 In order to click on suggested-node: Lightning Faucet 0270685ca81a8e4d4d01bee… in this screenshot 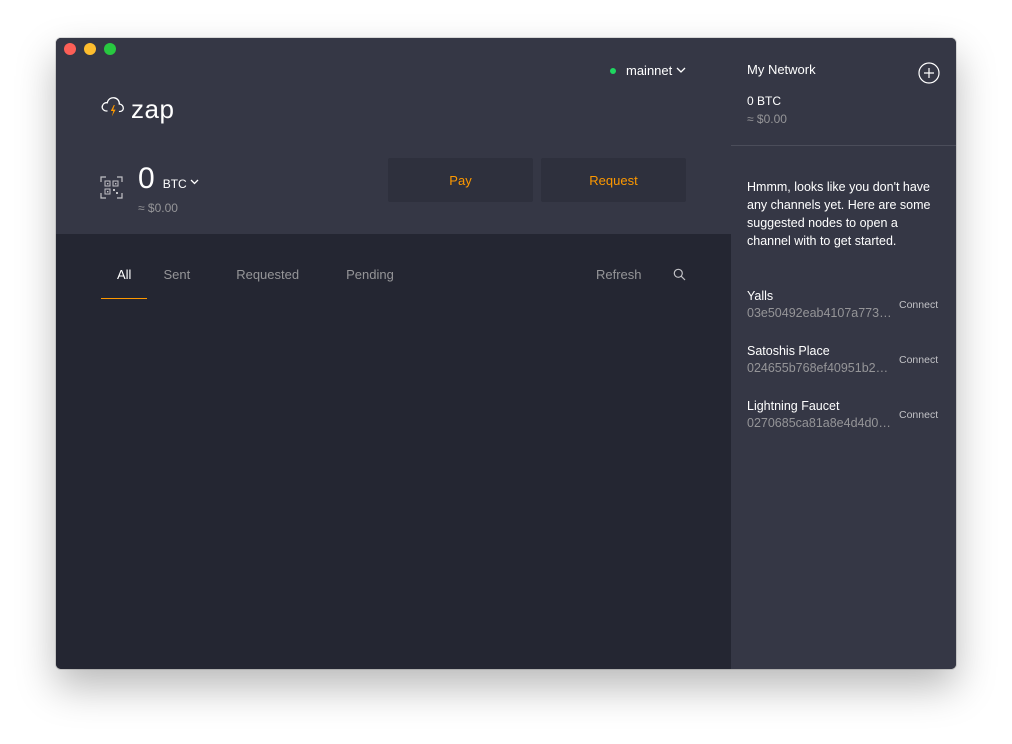, I will do `click(847, 414)`.